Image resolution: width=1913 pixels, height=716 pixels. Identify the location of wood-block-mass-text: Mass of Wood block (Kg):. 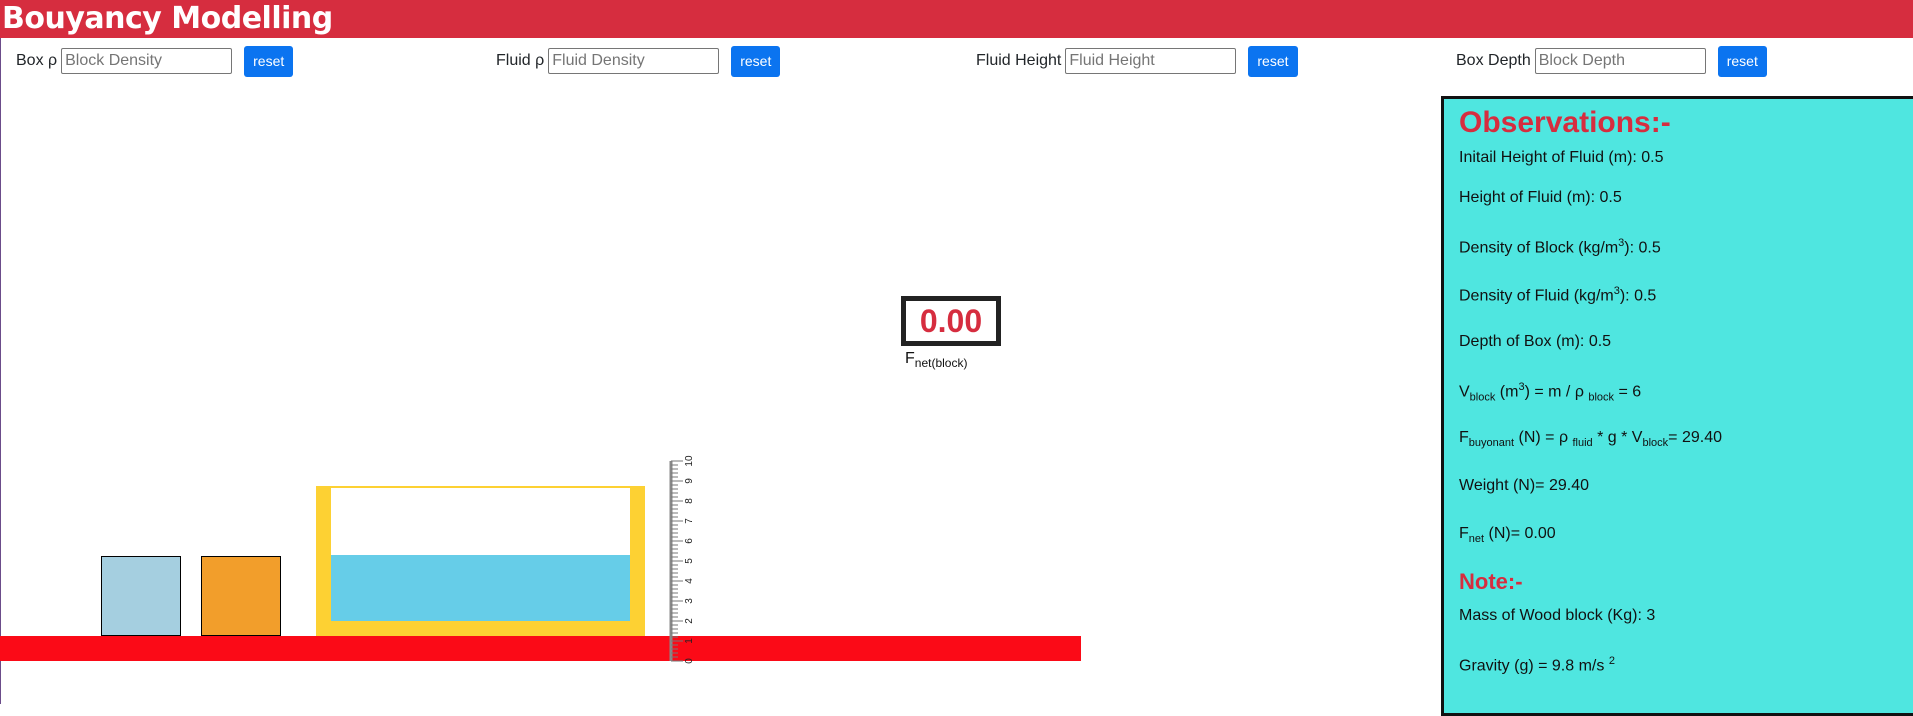
(1553, 615).